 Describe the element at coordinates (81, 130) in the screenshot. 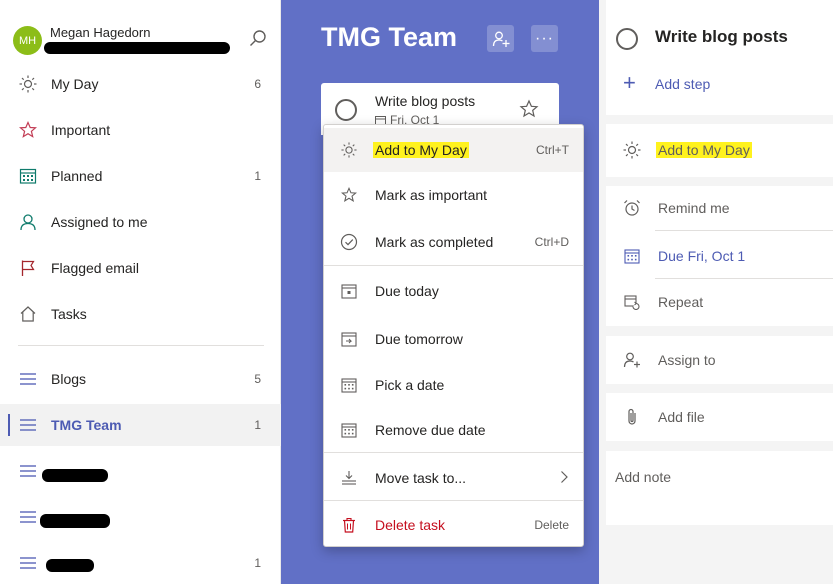

I see `sidebar-item-label: Important` at that location.